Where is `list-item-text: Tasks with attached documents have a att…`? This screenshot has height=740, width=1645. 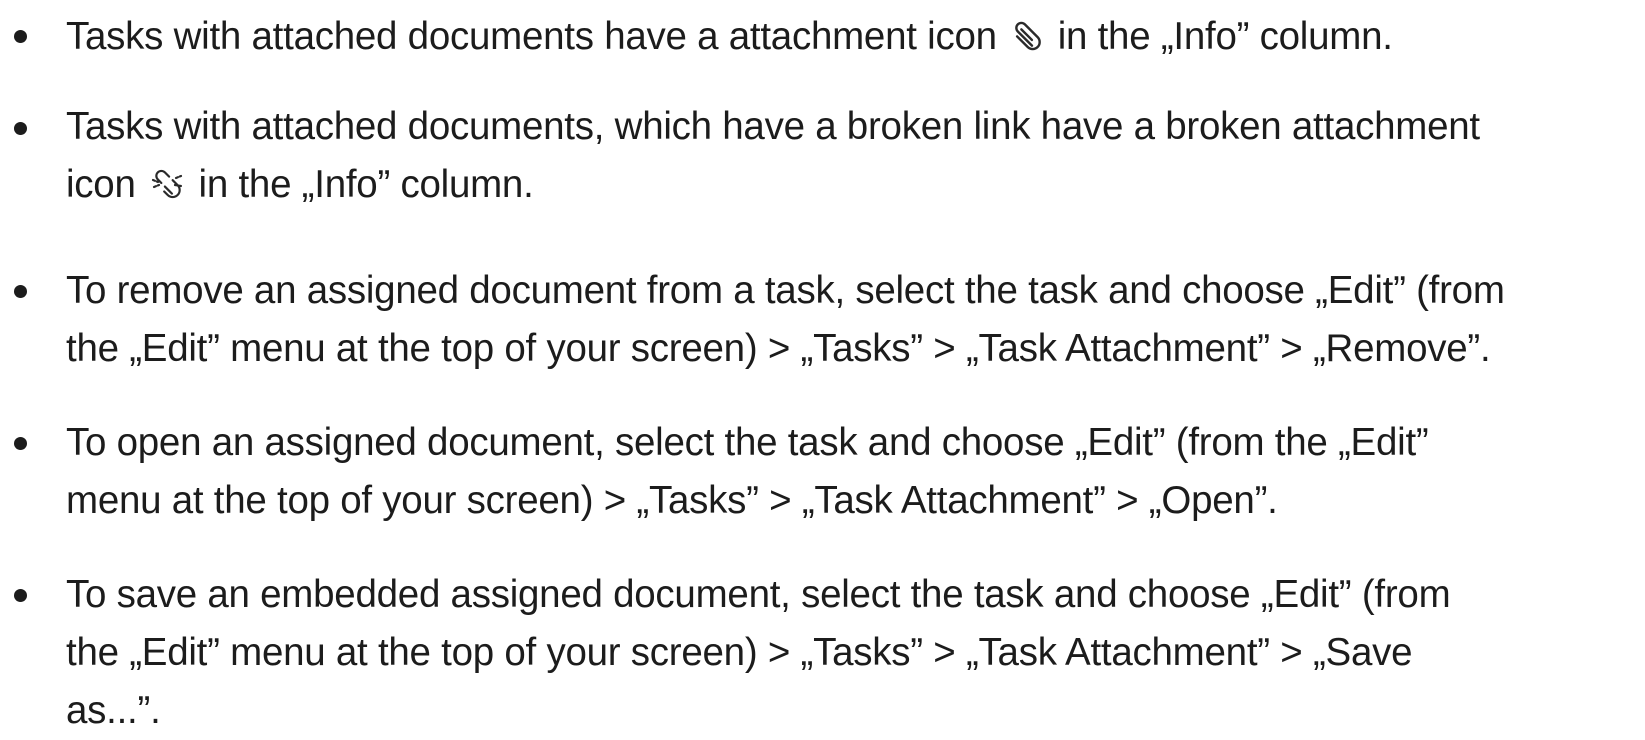
list-item-text: Tasks with attached documents have a att… is located at coordinates (729, 37).